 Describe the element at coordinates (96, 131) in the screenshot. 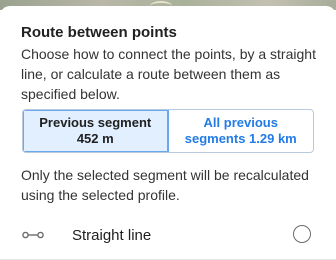

I see `previous-segment-button: Previous segment 452 m` at that location.